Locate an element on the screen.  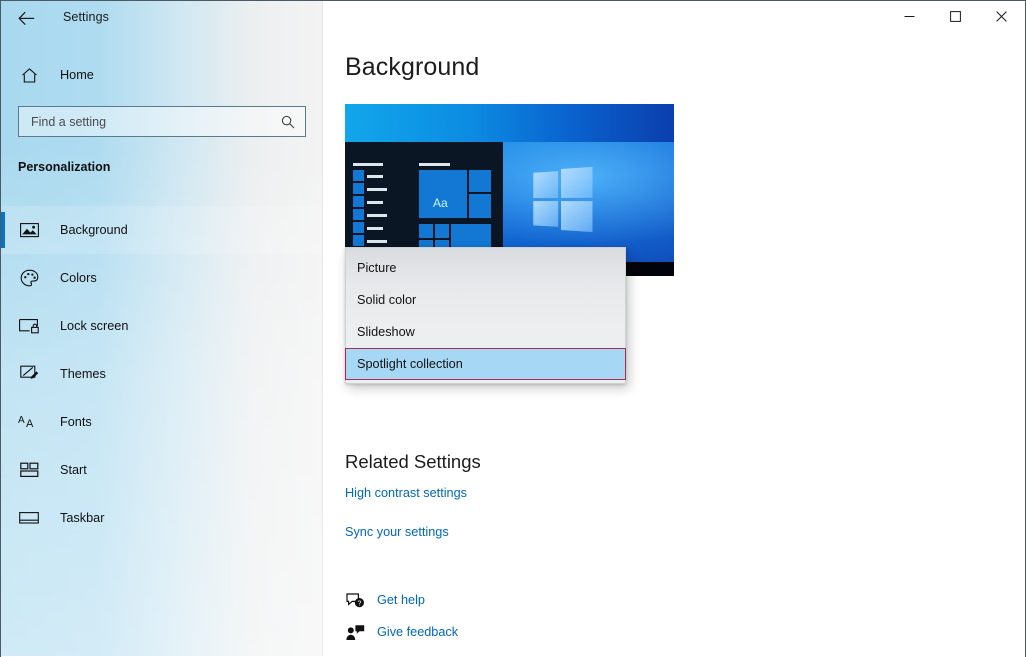
get-help-label: Get help is located at coordinates (401, 600).